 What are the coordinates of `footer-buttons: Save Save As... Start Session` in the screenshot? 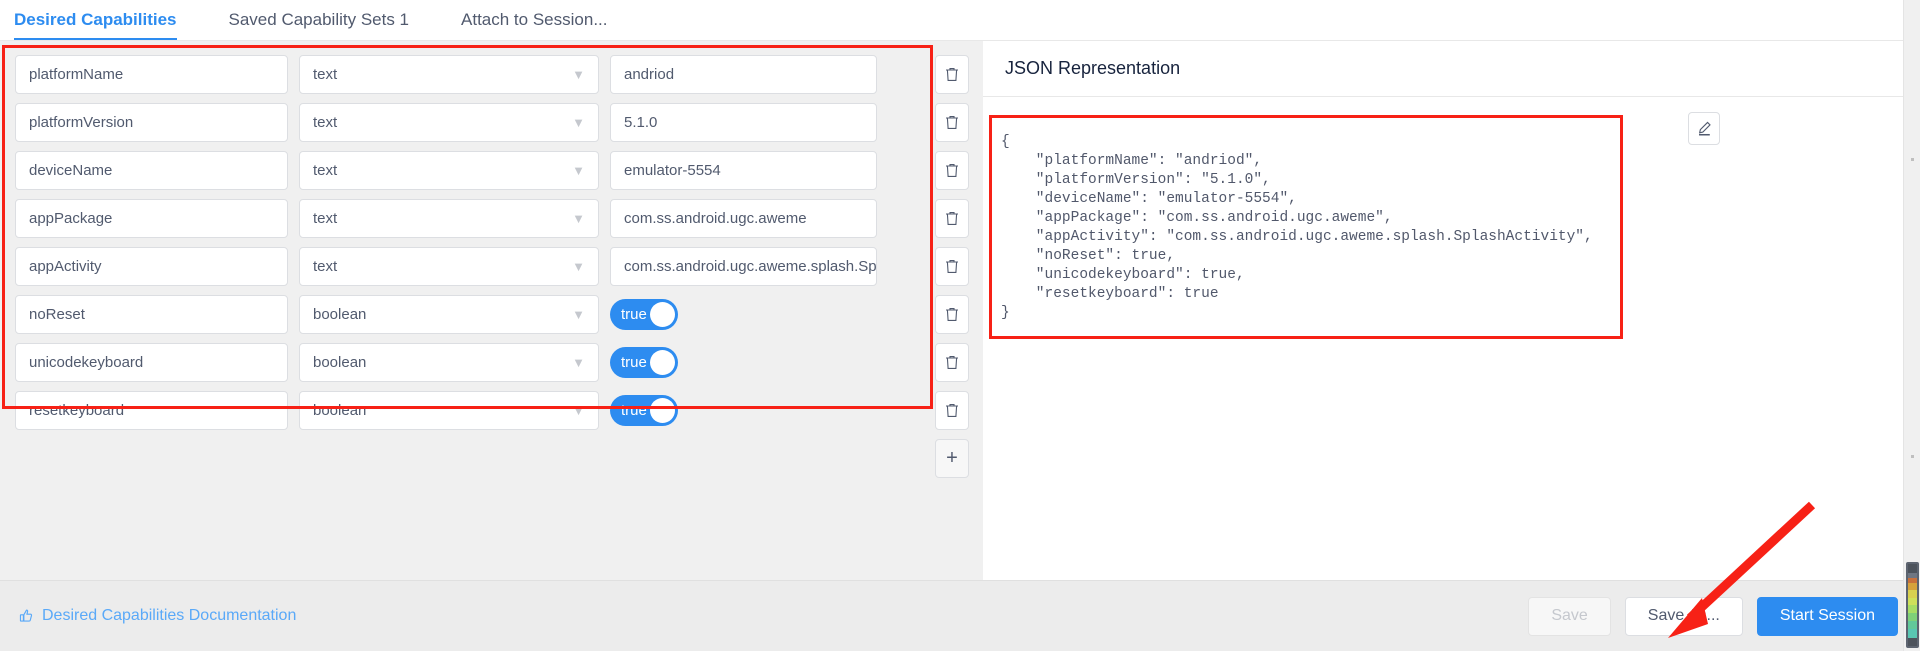 It's located at (1706, 616).